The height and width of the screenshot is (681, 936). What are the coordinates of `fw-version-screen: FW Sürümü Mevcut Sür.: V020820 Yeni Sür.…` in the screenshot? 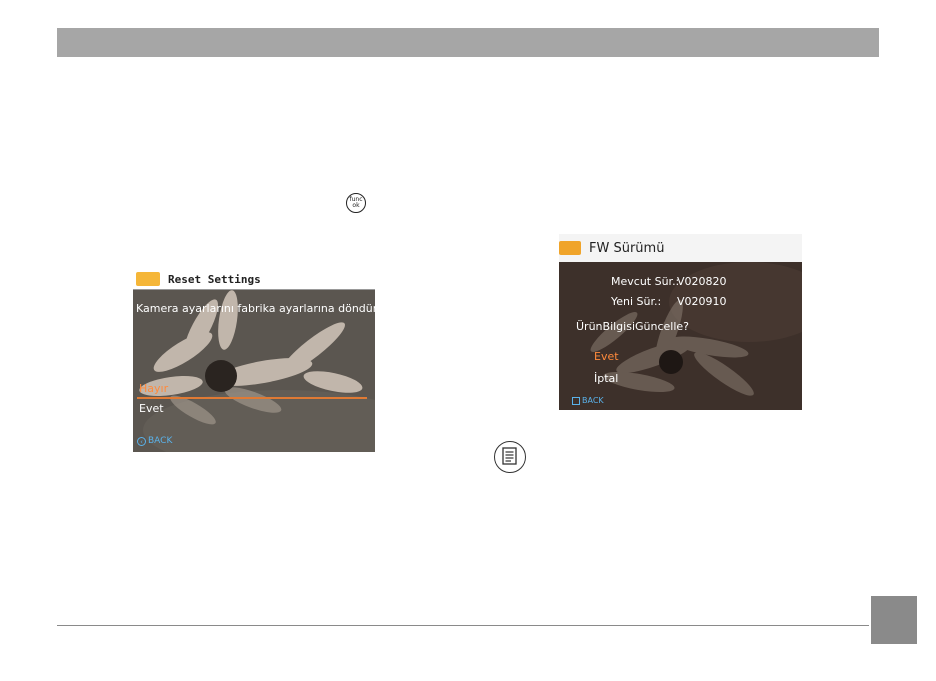 It's located at (680, 322).